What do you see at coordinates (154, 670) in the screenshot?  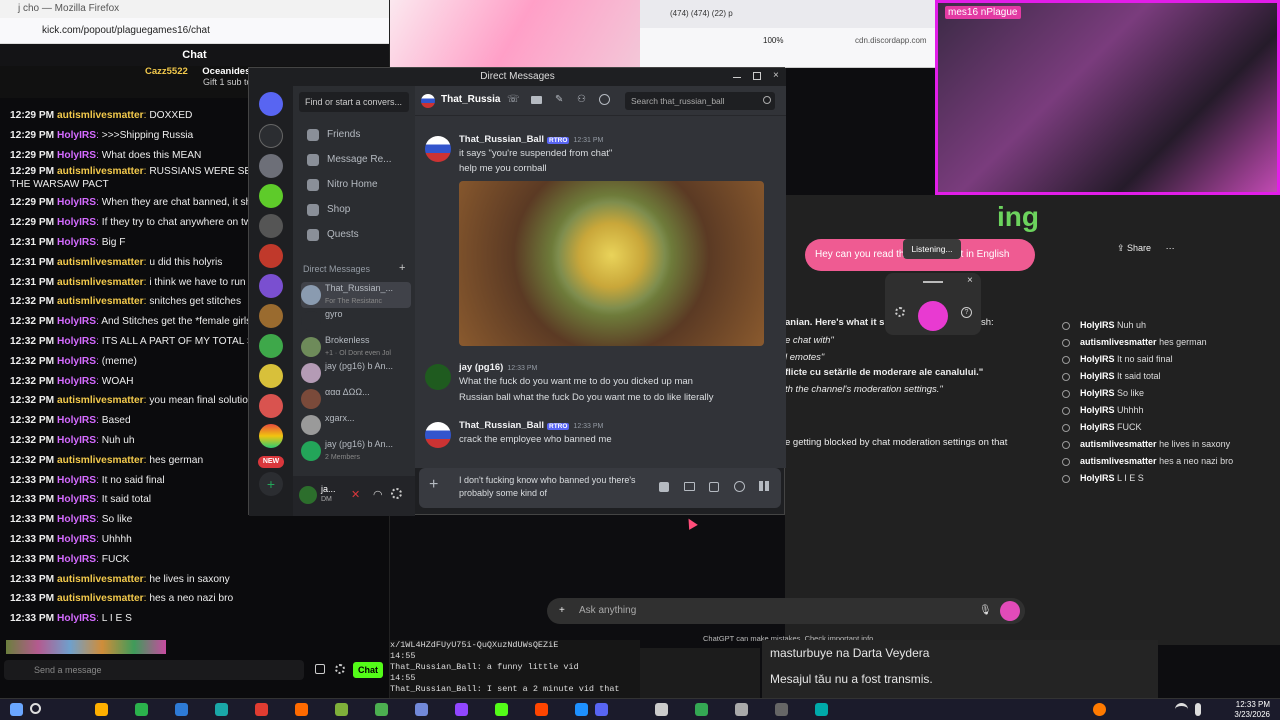 I see `send-message-input: Send a message` at bounding box center [154, 670].